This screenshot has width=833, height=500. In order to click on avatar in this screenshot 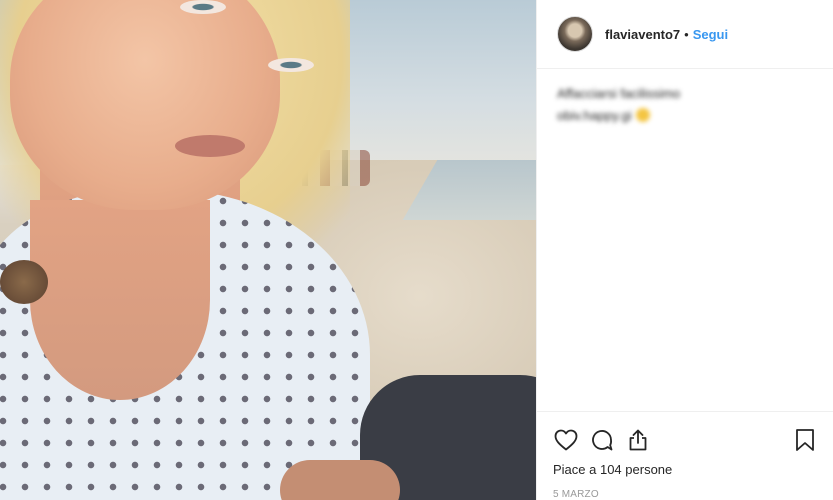, I will do `click(575, 34)`.